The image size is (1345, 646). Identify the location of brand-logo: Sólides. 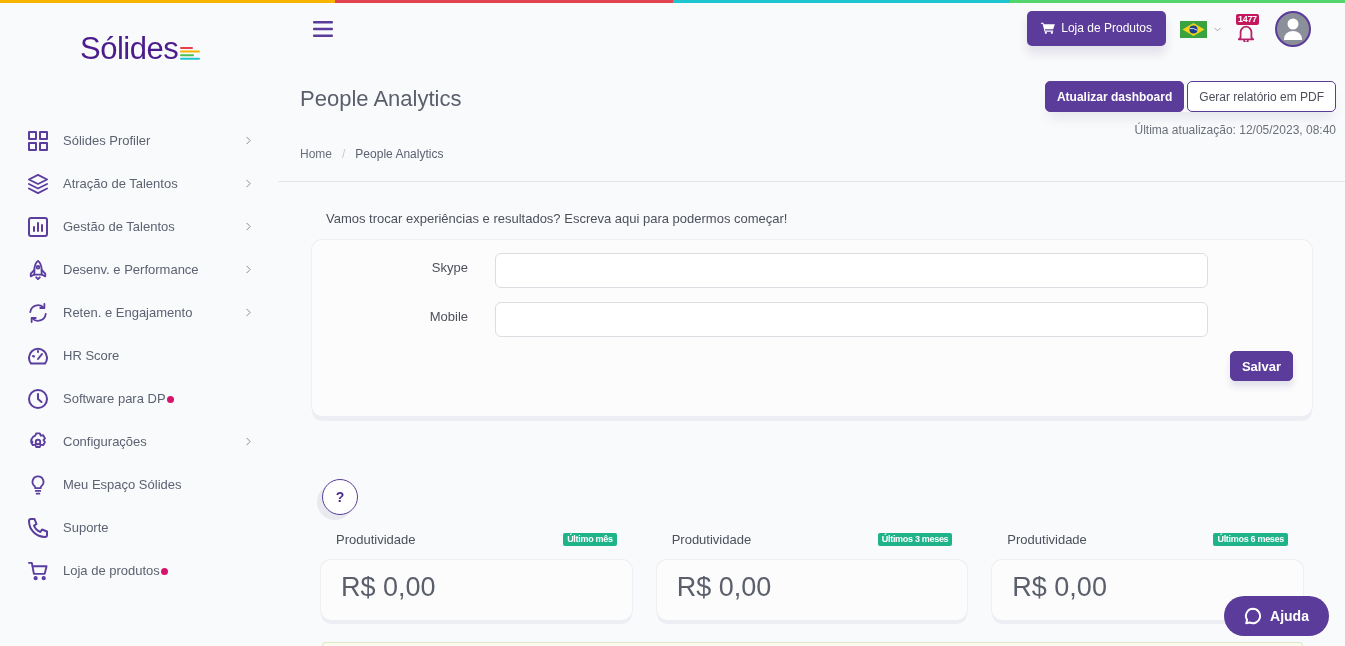
(129, 49).